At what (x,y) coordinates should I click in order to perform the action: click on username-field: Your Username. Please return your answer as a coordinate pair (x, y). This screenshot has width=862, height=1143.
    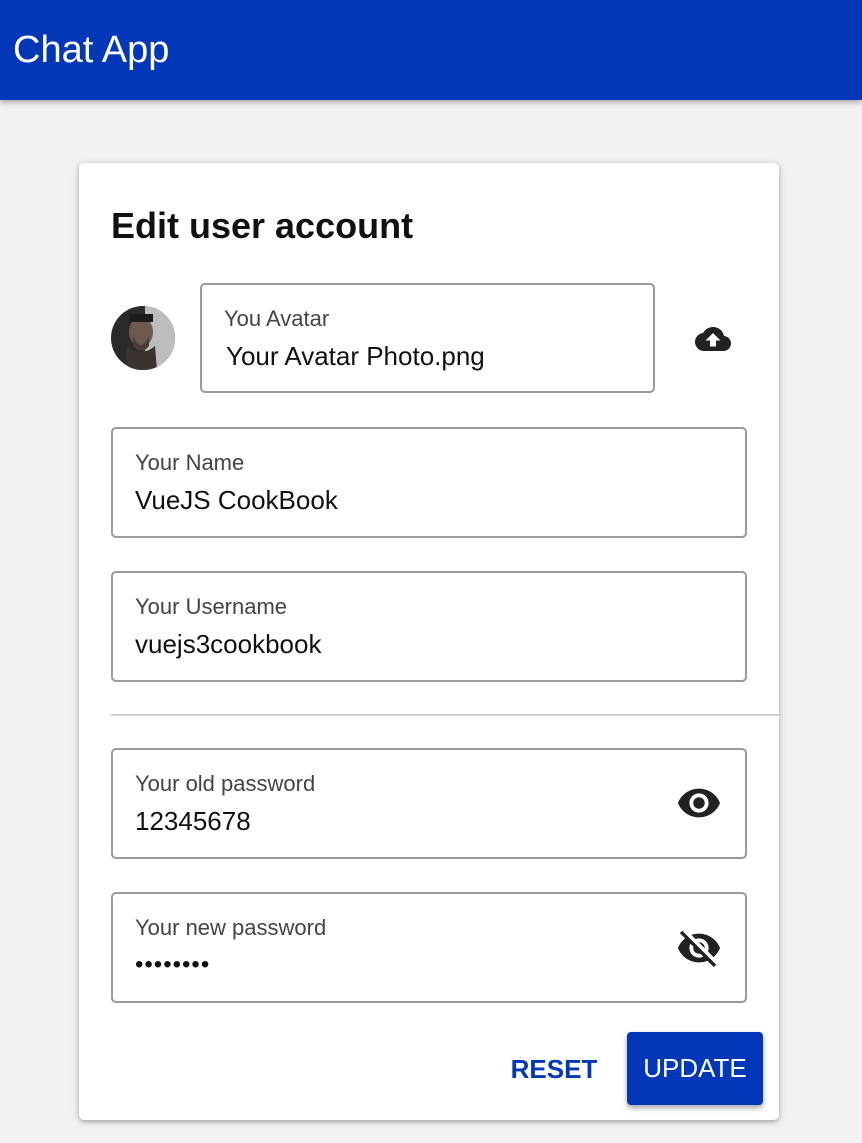
    Looking at the image, I should click on (429, 626).